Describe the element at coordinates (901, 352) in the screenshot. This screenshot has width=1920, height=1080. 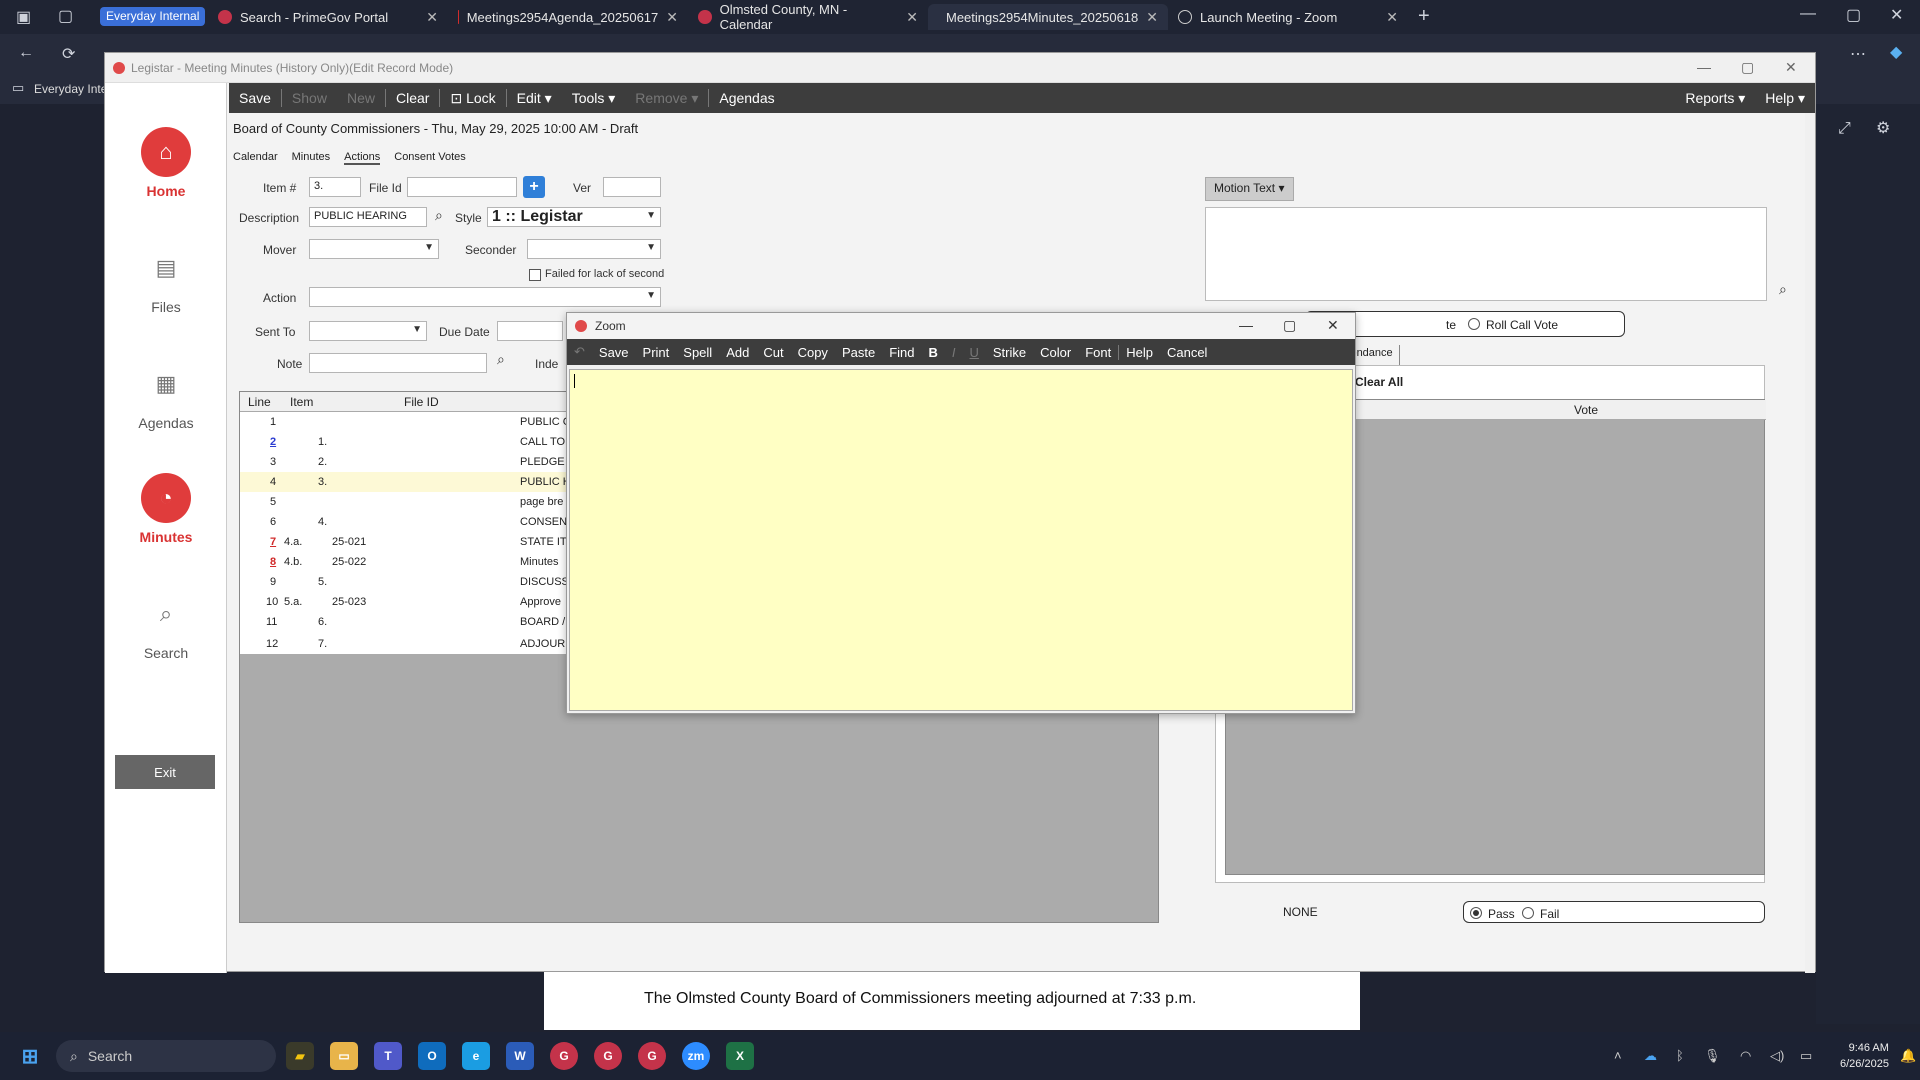
I see `zoom-find-button: Find` at that location.